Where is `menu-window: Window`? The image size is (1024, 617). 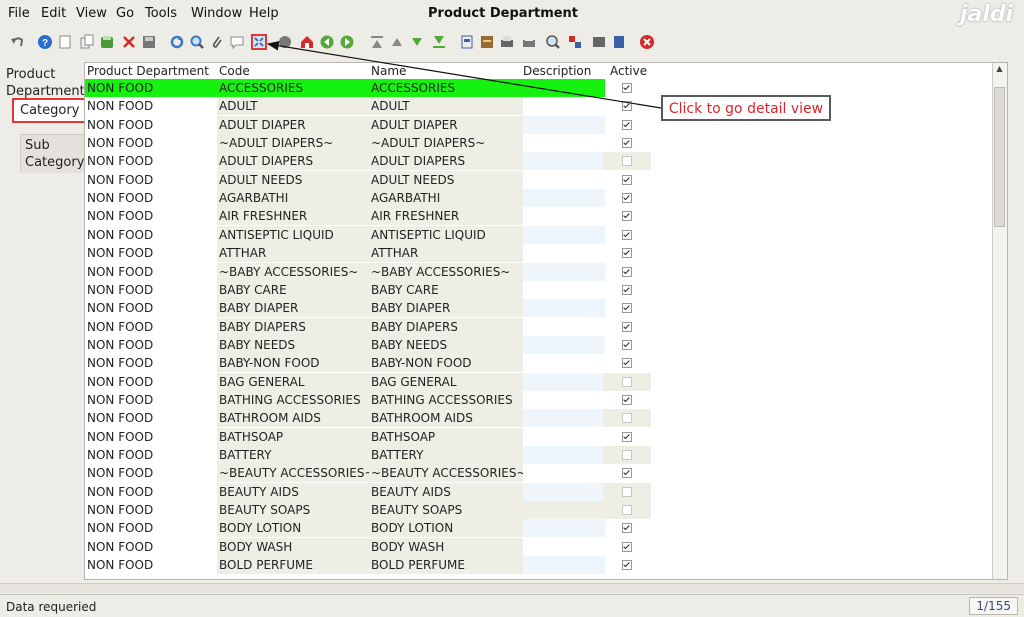 menu-window: Window is located at coordinates (216, 13).